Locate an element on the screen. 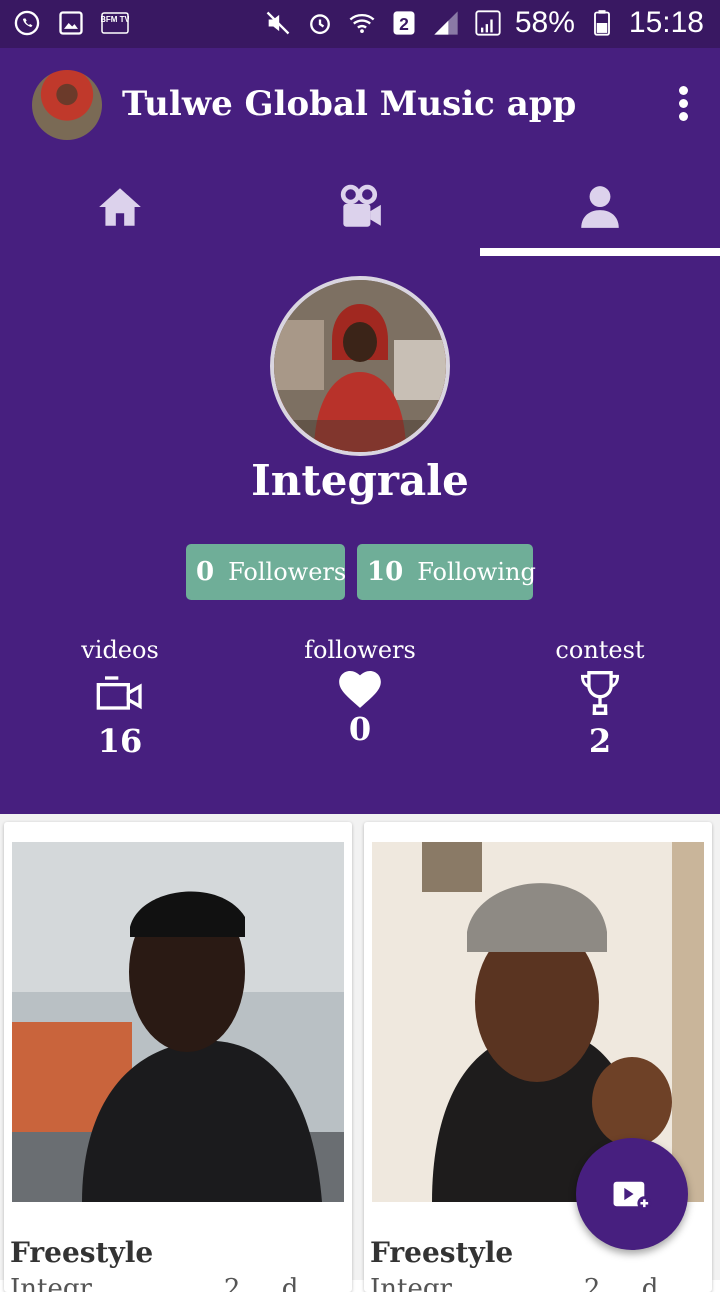 The image size is (720, 1292). tab-videos is located at coordinates (360, 207).